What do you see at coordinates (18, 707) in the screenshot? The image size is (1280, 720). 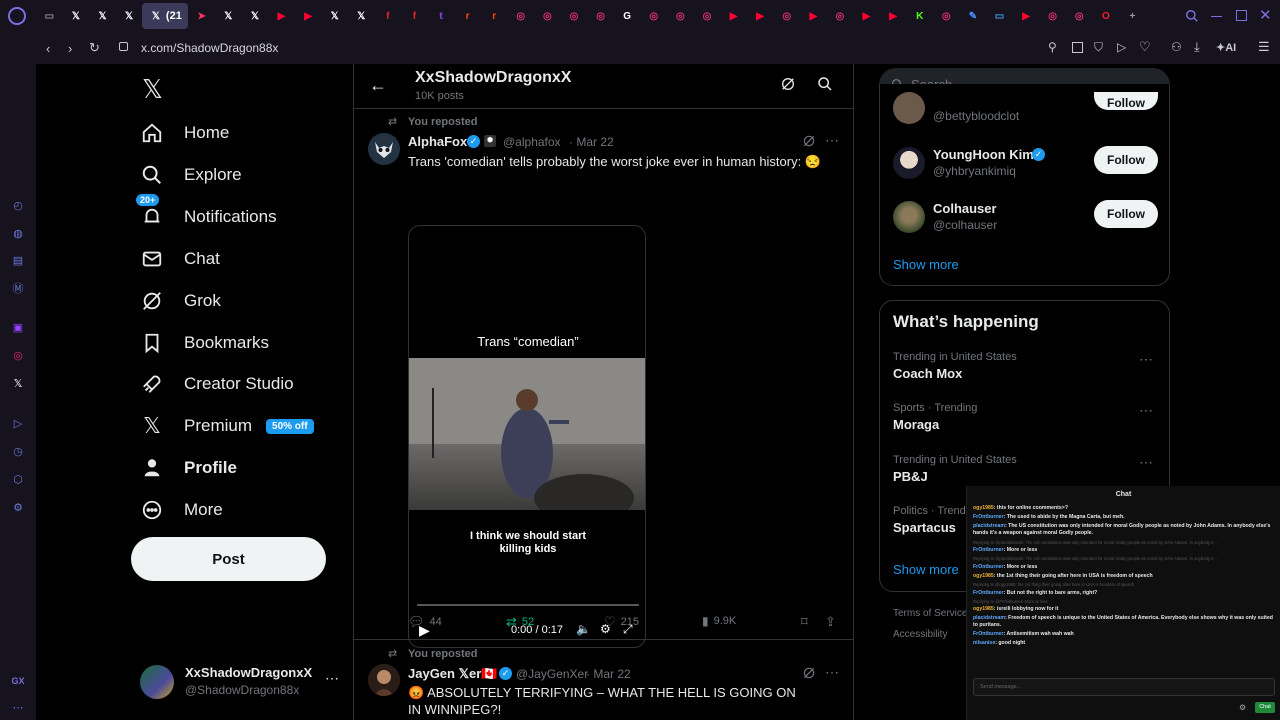 I see `sidebar-more-icon: ⋯` at bounding box center [18, 707].